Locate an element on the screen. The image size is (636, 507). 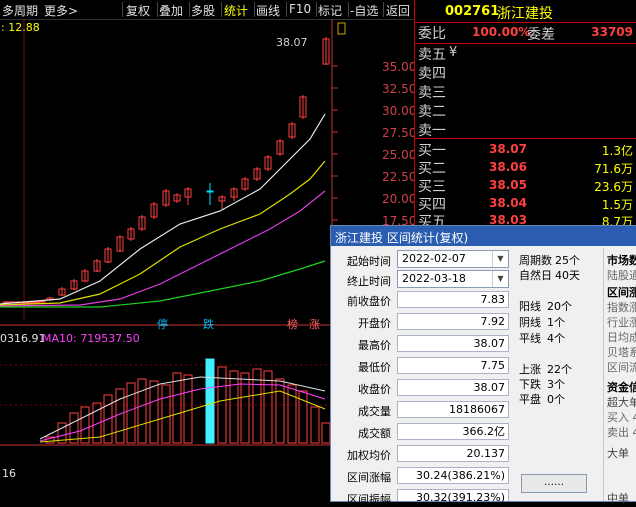
buy3-row: 买三 38.05 23.6万 is located at coordinates (525, 185).